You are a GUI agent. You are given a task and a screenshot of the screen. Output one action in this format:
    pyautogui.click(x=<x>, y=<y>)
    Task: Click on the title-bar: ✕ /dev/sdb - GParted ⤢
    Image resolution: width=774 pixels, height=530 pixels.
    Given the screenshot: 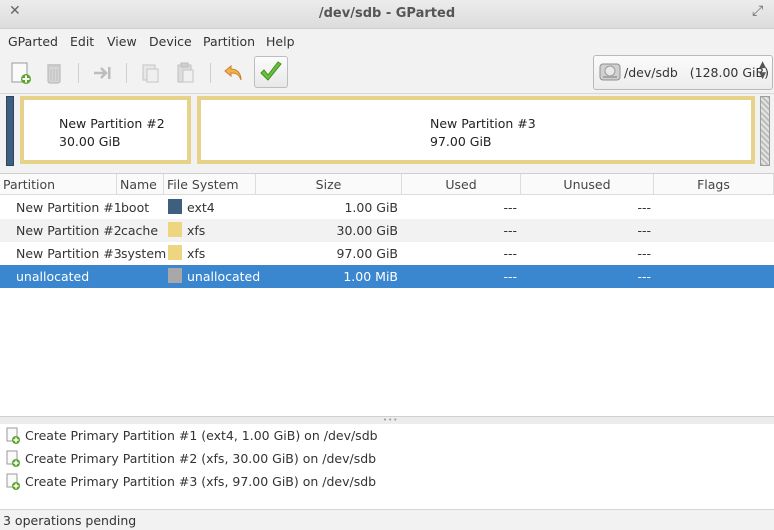 What is the action you would take?
    pyautogui.click(x=387, y=14)
    